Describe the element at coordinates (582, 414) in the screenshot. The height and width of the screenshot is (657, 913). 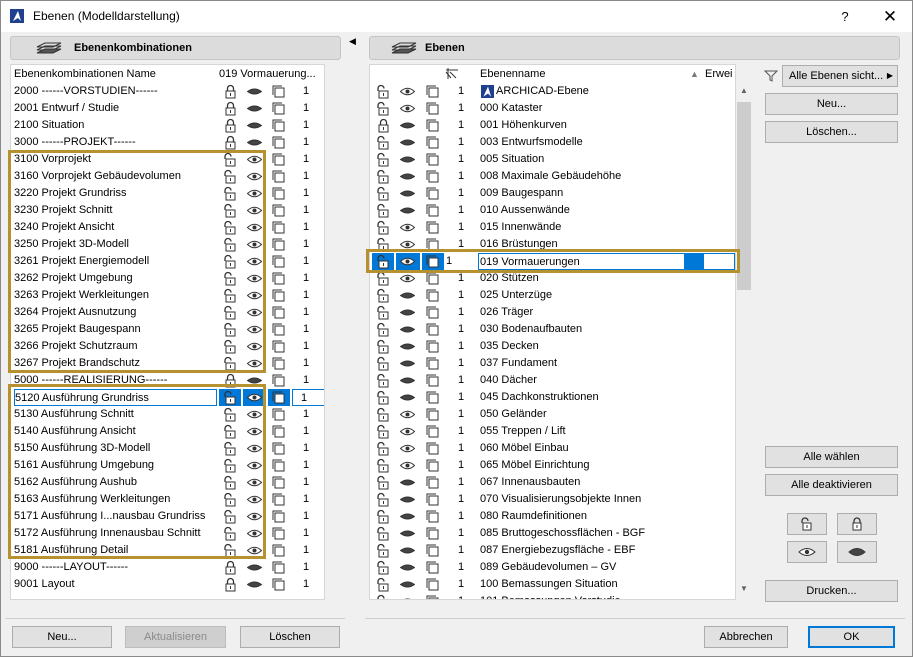
I see `layer-name: 050 Geländer` at that location.